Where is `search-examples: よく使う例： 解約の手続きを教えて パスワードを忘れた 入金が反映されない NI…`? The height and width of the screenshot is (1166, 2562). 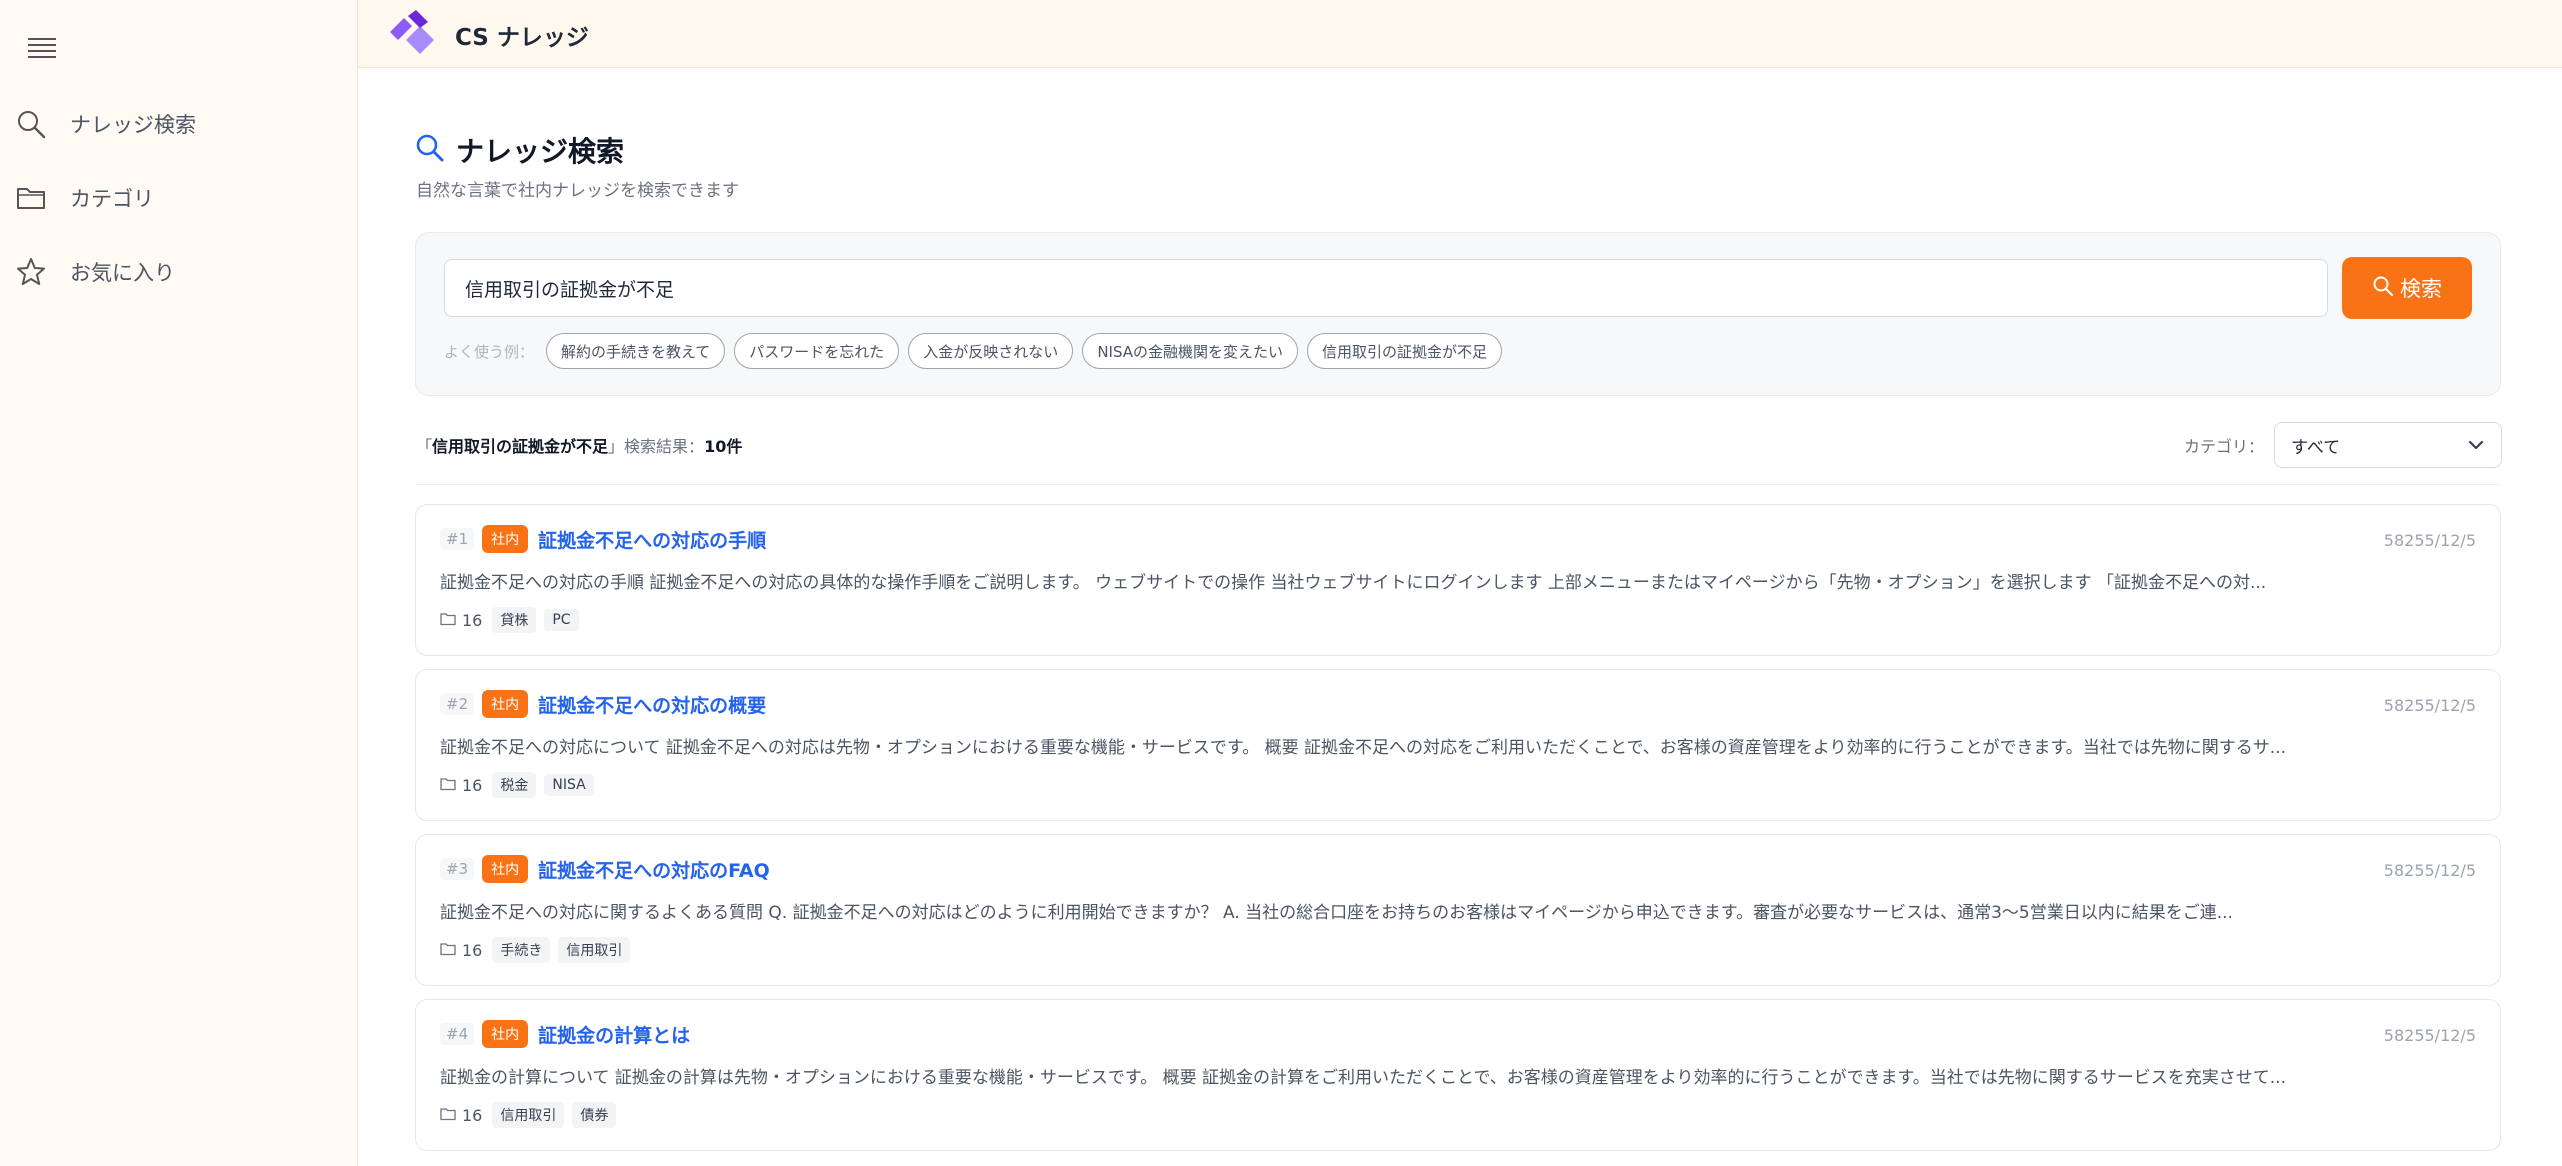
search-examples: よく使う例： 解約の手続きを教えて パスワードを忘れた 入金が反映されない NI… is located at coordinates (977, 351).